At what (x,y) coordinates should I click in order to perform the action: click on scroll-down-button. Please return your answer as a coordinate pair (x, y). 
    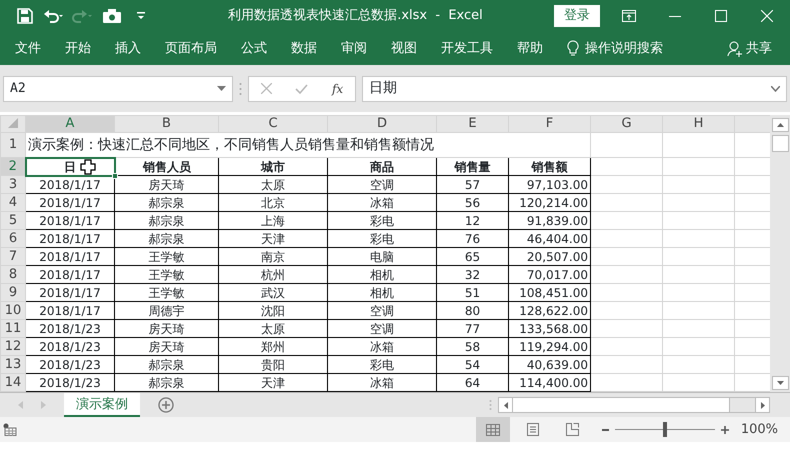
    Looking at the image, I should click on (780, 383).